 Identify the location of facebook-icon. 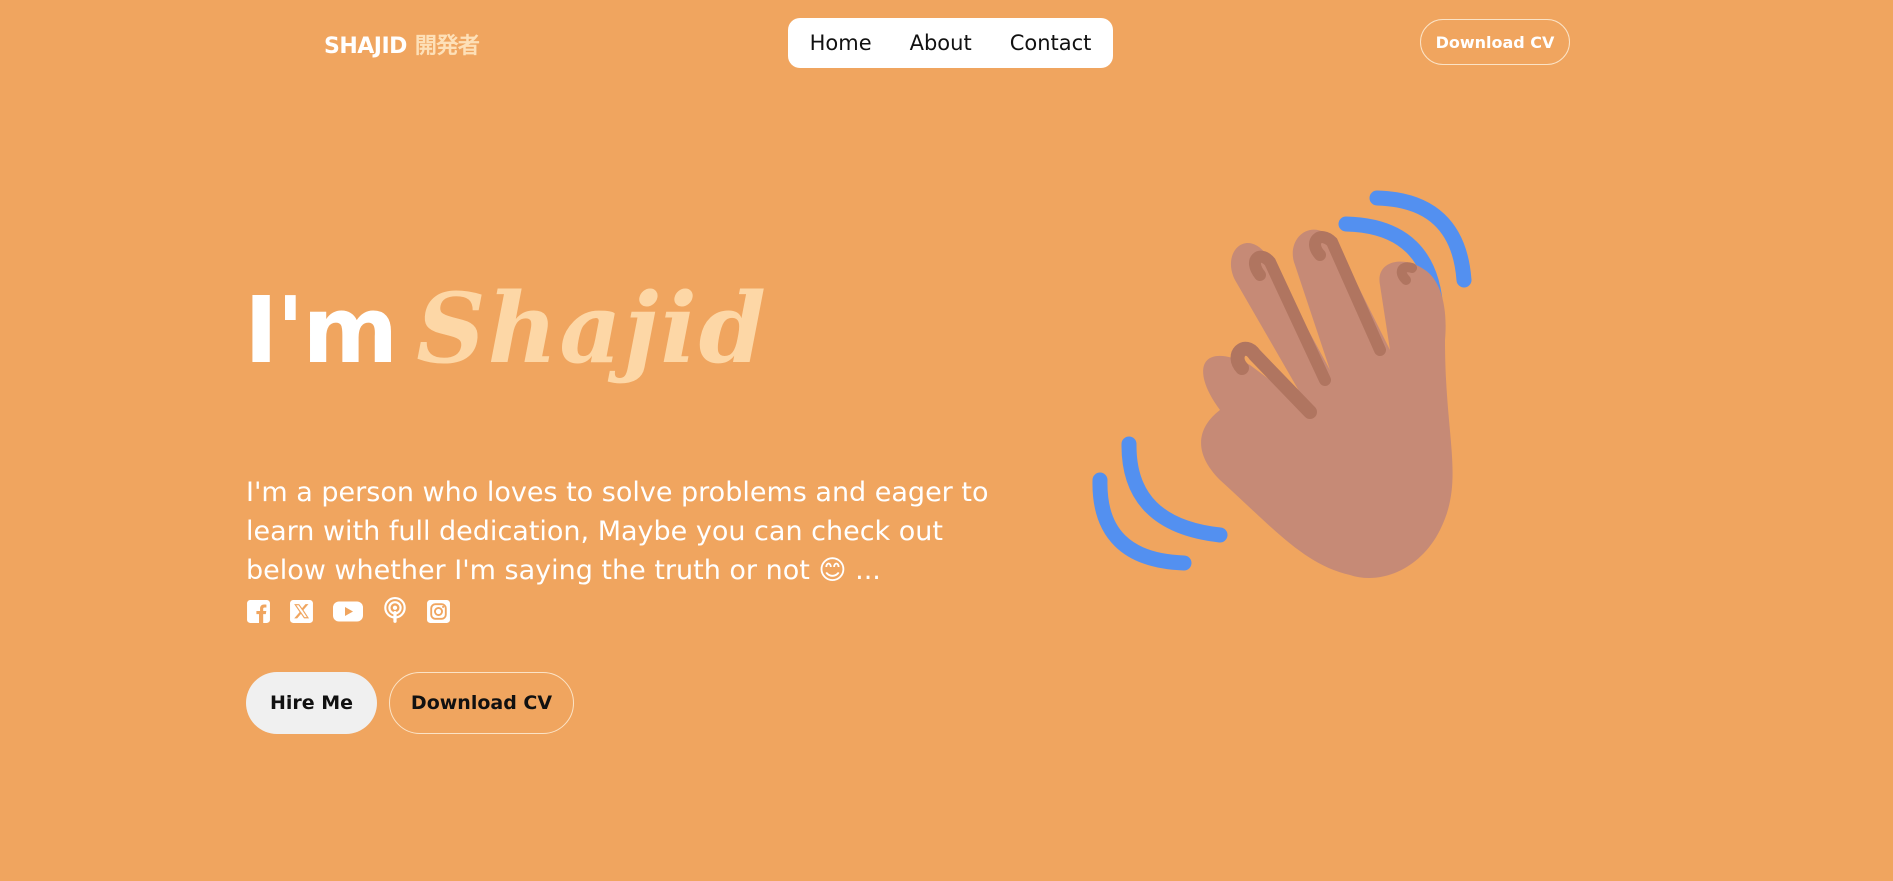
(258, 611).